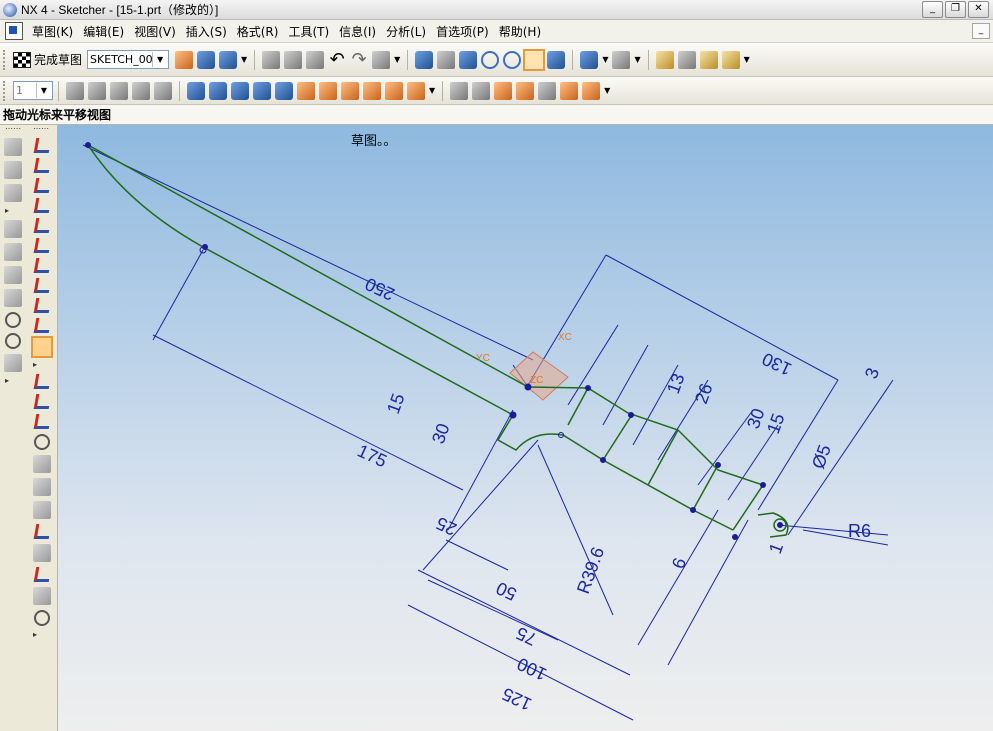  What do you see at coordinates (206, 59) in the screenshot?
I see `reattach-icon` at bounding box center [206, 59].